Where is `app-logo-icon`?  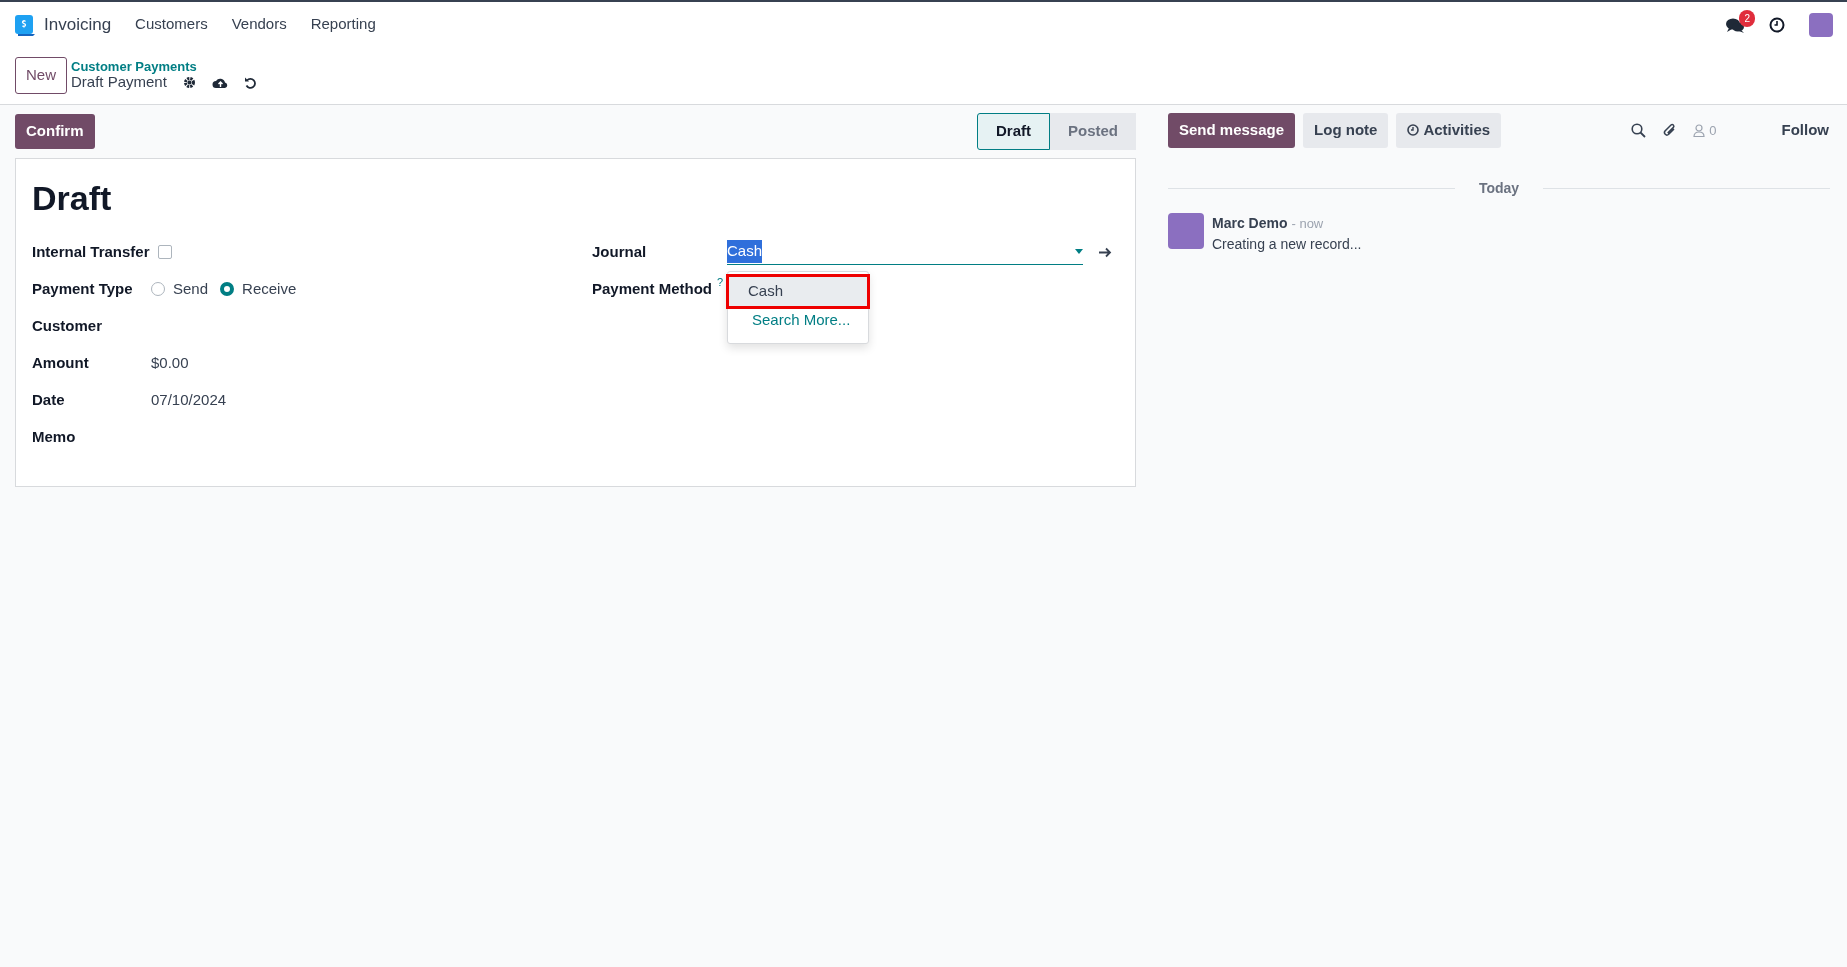
app-logo-icon is located at coordinates (25, 24).